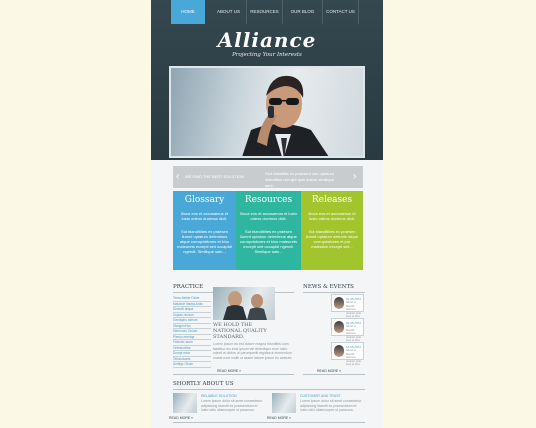  Describe the element at coordinates (181, 418) in the screenshot. I see `about-read-more-1: READ MORE »` at that location.